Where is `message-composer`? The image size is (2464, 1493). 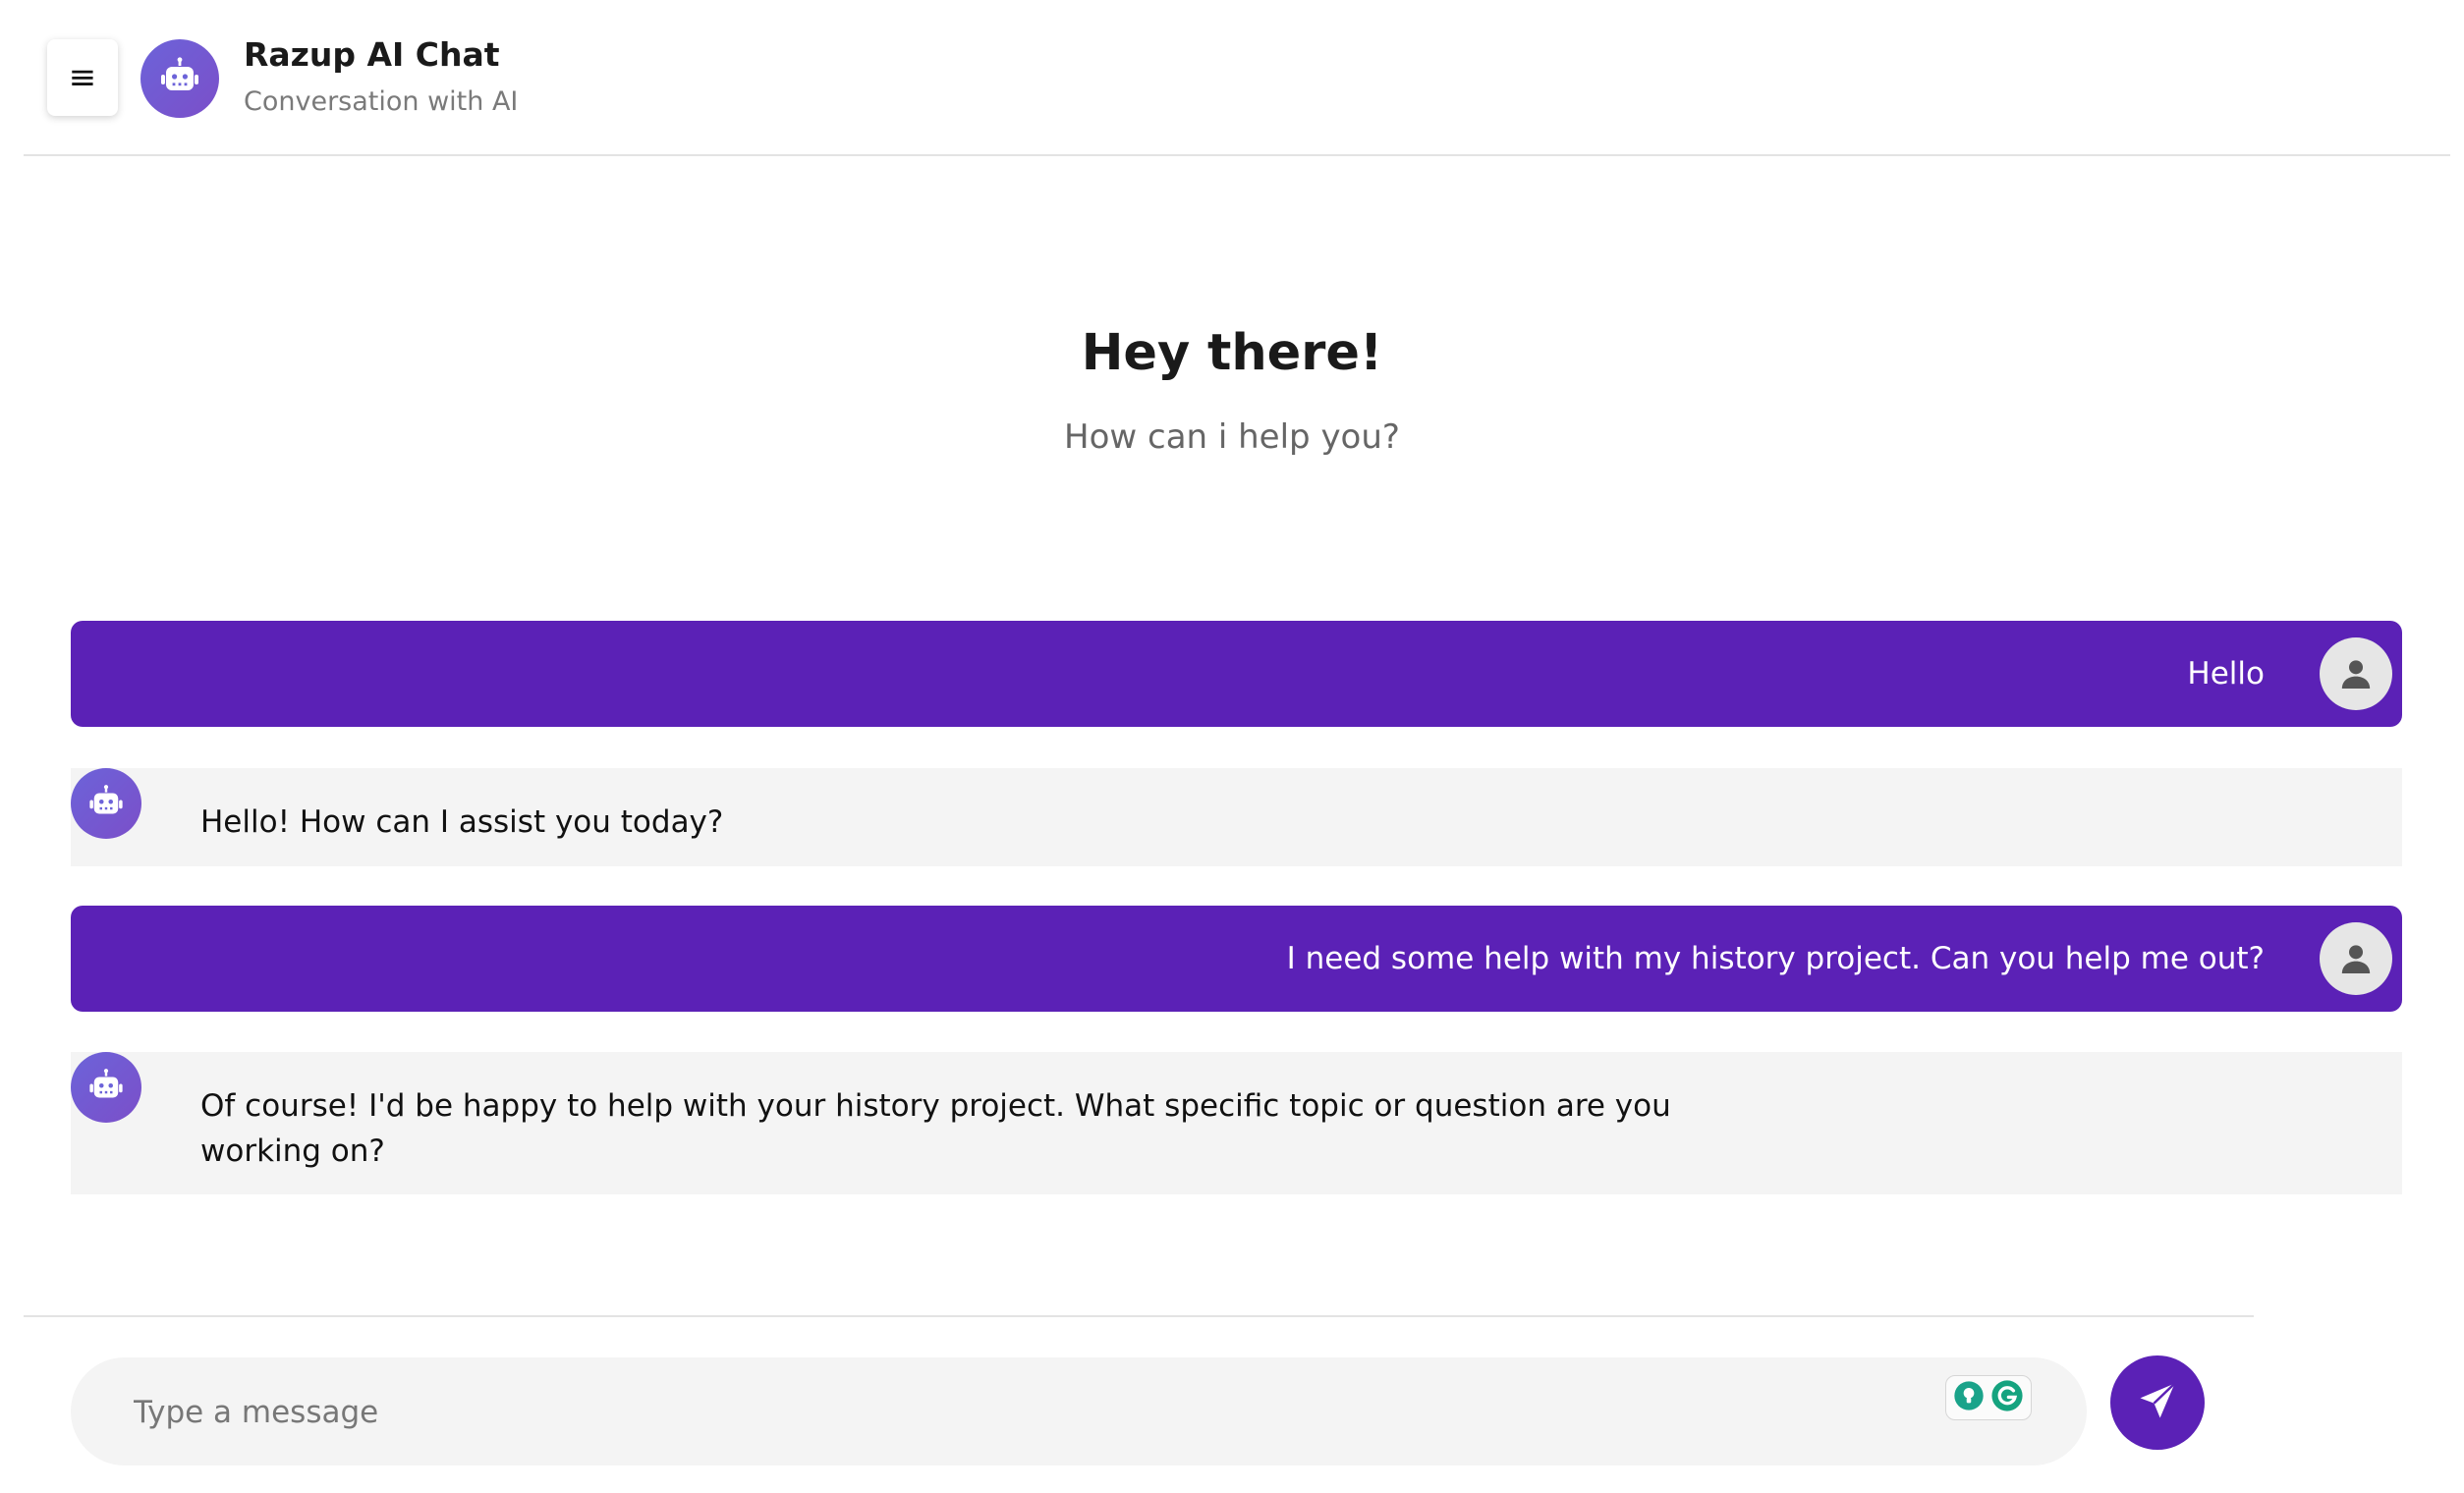 message-composer is located at coordinates (1079, 1412).